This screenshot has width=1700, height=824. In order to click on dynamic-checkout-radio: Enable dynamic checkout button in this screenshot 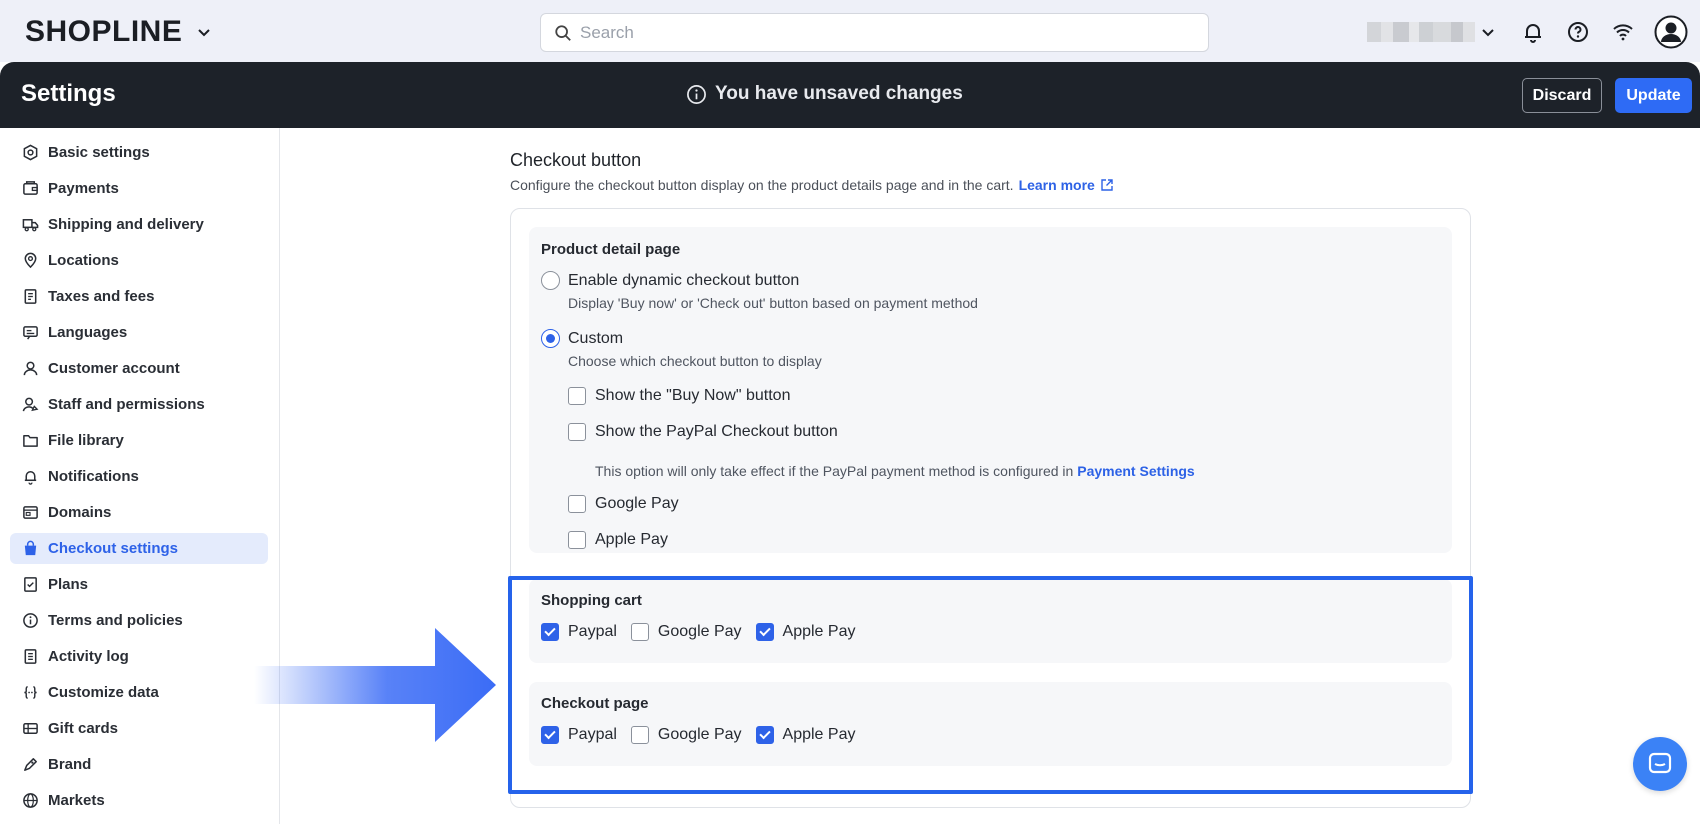, I will do `click(670, 280)`.